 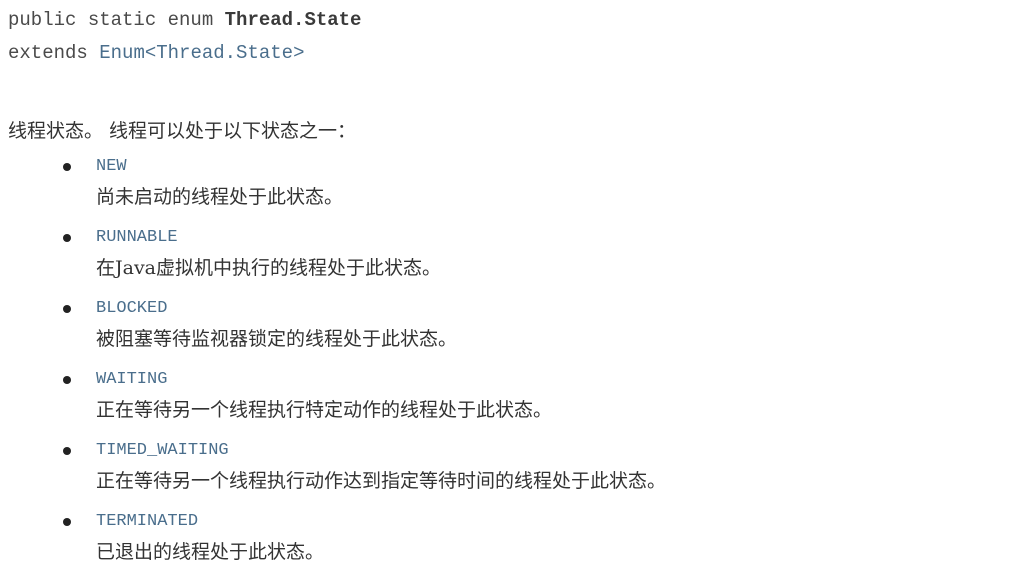 I want to click on class-name: Thread.State, so click(x=293, y=20).